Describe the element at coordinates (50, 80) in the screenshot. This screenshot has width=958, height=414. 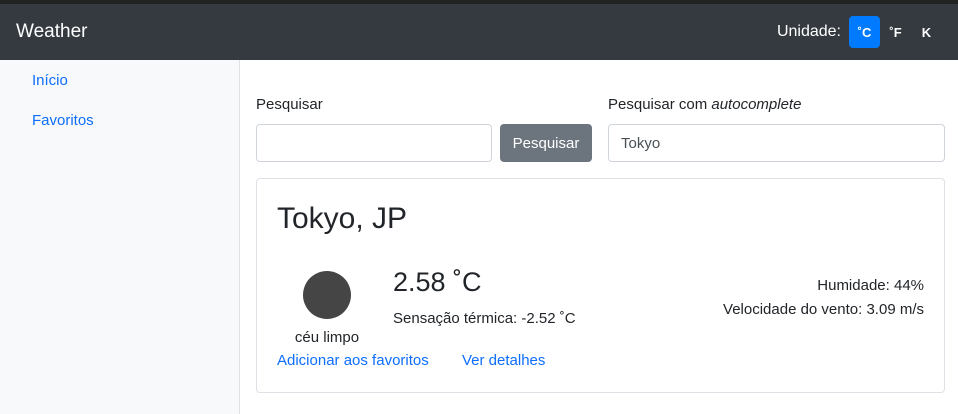
I see `sidebar-item-inicio: Início` at that location.